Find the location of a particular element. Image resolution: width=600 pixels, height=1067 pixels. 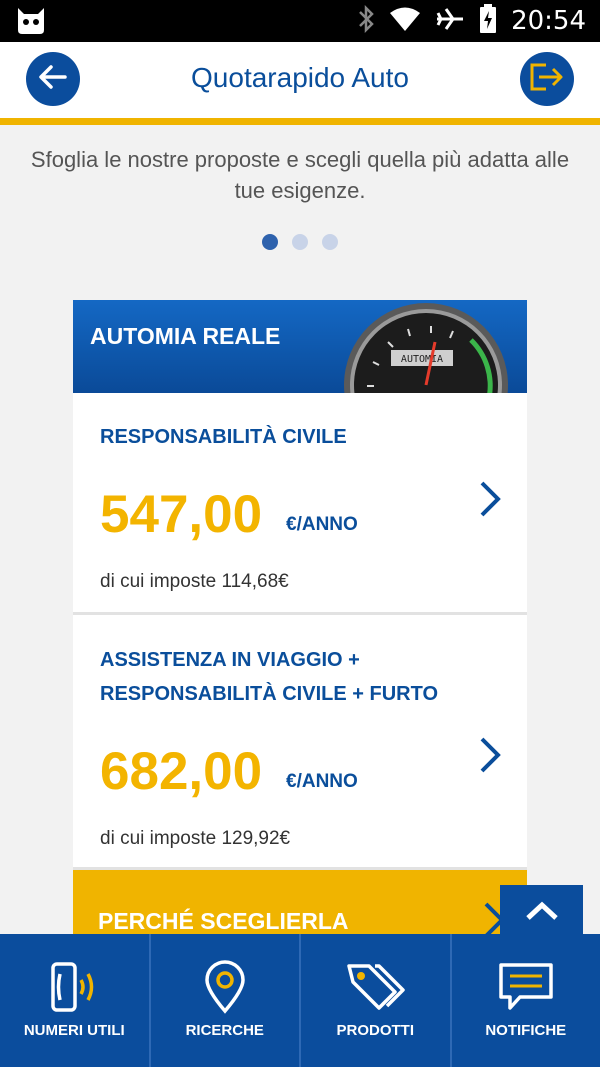

map-pin-icon is located at coordinates (225, 987).